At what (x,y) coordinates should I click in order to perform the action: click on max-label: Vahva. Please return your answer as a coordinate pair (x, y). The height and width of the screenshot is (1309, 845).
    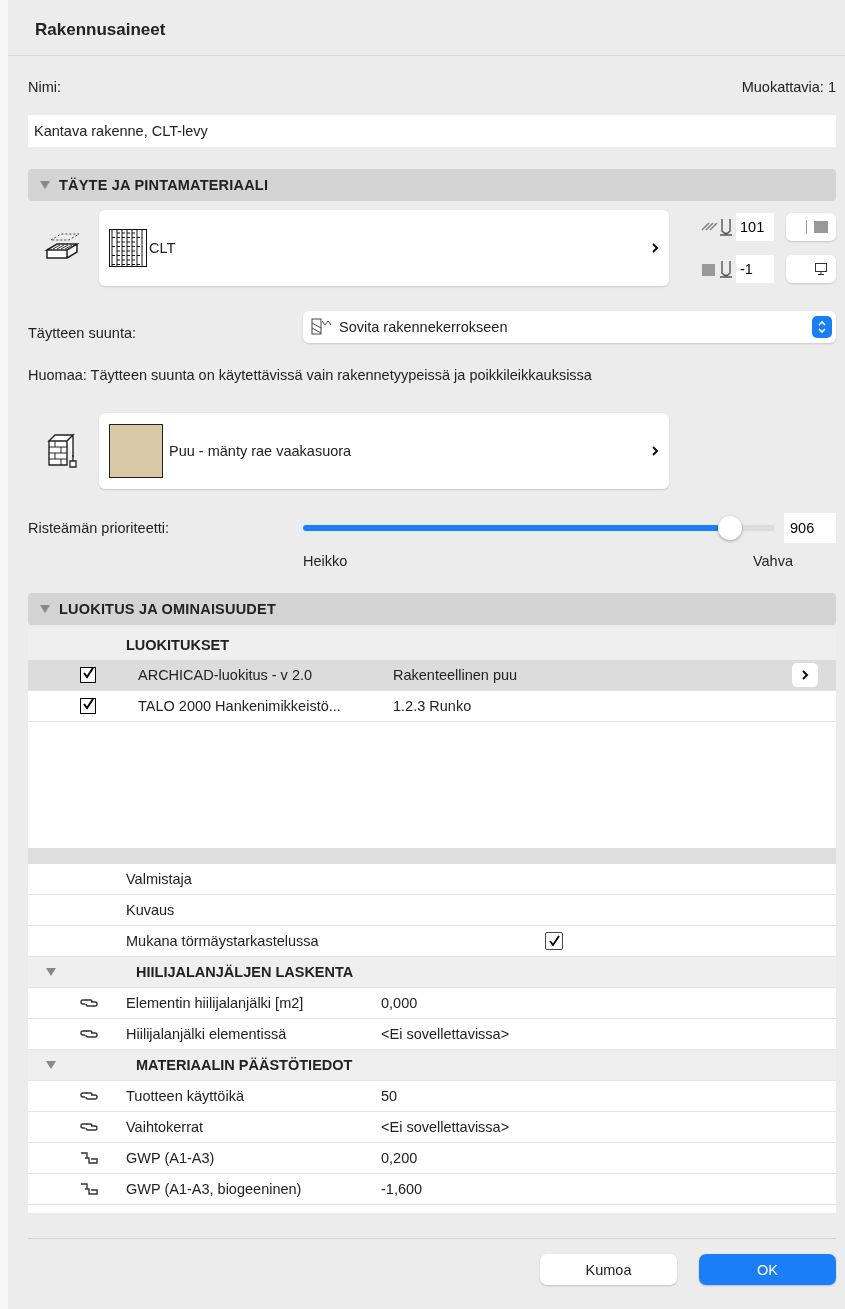
    Looking at the image, I should click on (772, 561).